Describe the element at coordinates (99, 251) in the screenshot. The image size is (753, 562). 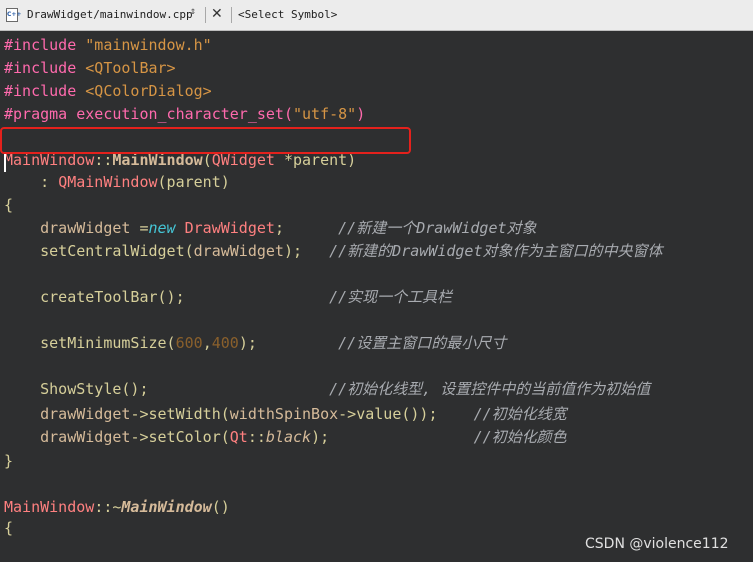
I see `code-token: setCentralWidget(` at that location.